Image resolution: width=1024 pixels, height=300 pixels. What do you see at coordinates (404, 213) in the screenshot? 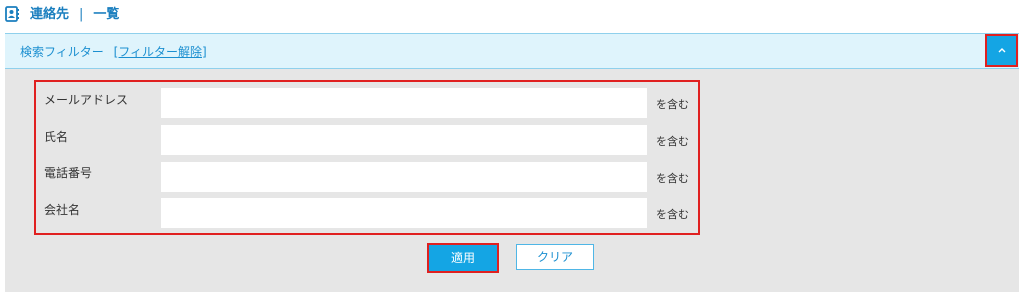
I see `company-field` at bounding box center [404, 213].